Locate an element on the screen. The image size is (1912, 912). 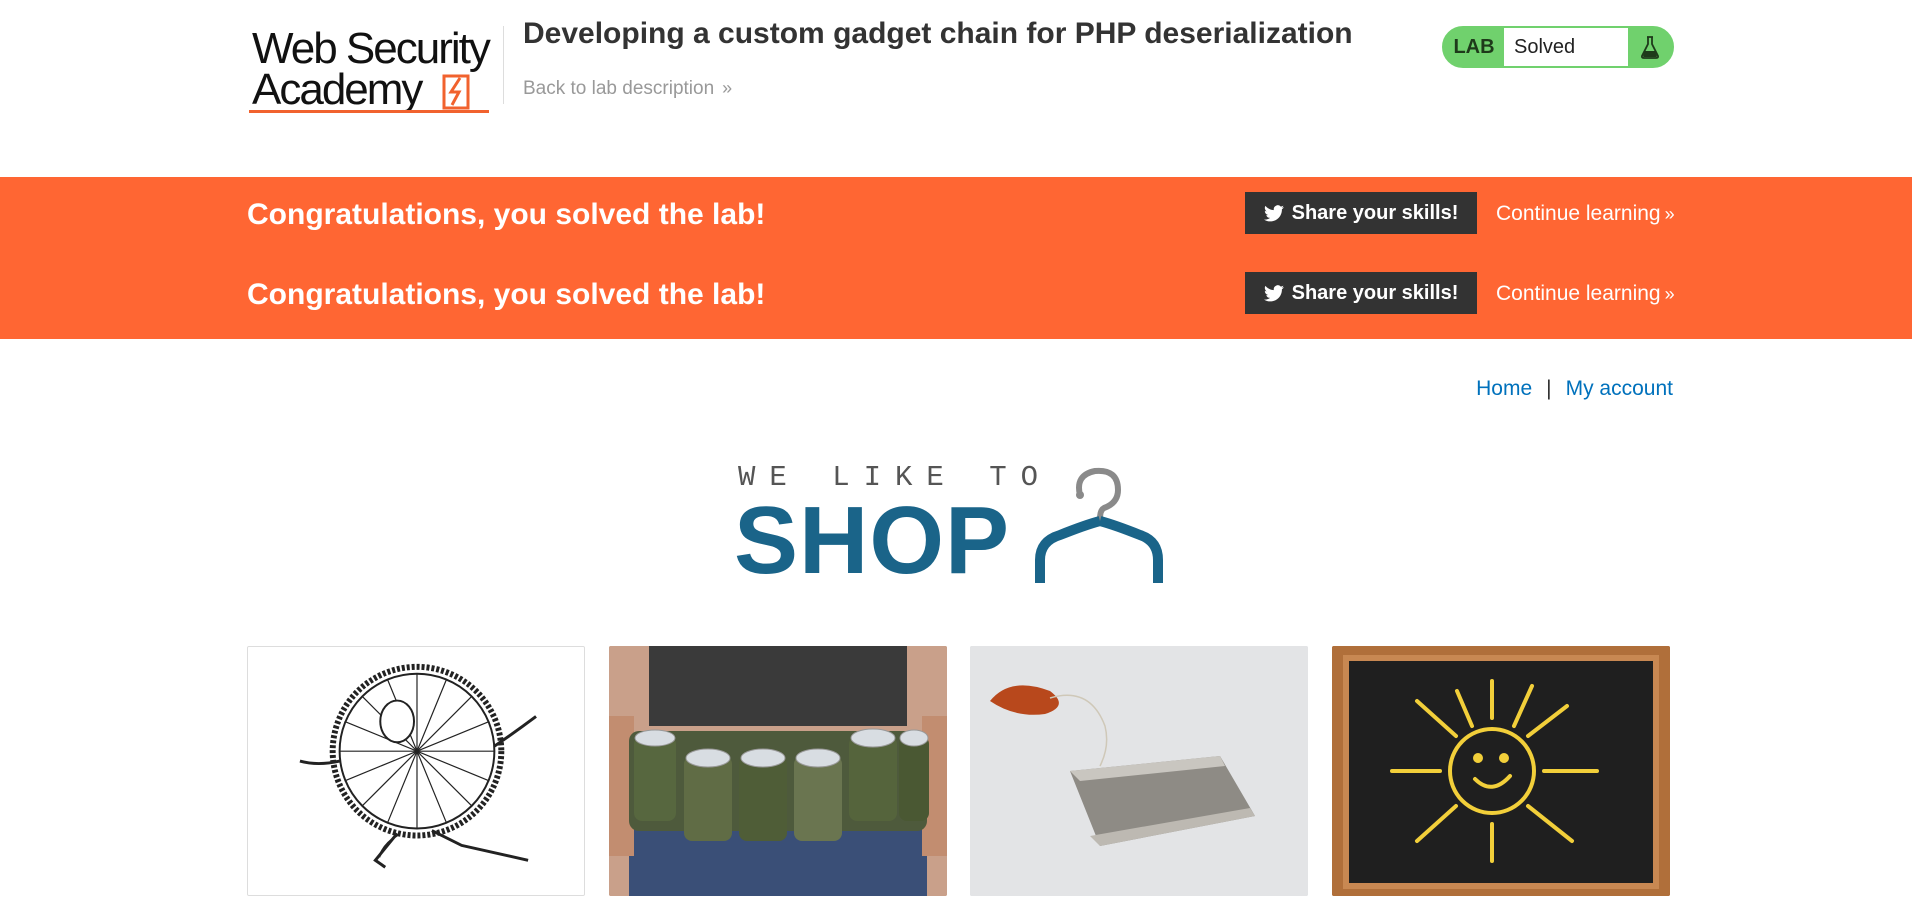
product-image-tea-bag is located at coordinates (1139, 771).